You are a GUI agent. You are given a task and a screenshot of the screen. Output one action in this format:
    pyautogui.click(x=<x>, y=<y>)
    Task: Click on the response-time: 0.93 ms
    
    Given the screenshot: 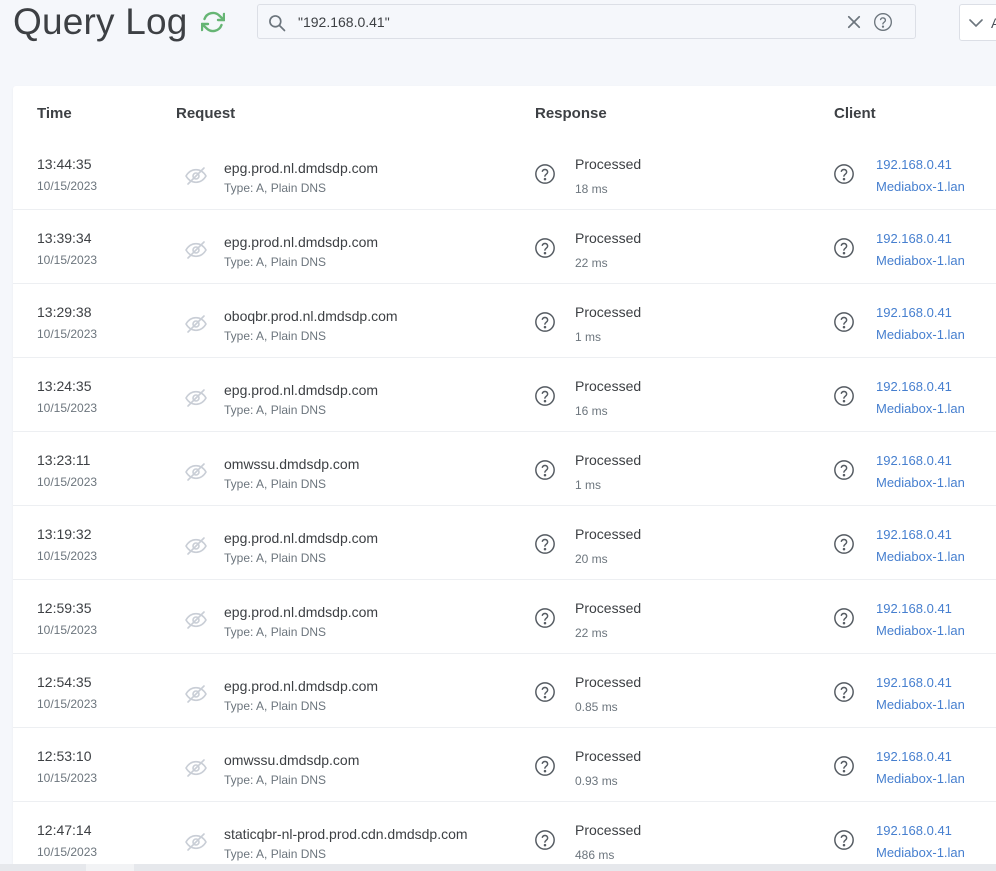 What is the action you would take?
    pyautogui.click(x=596, y=781)
    